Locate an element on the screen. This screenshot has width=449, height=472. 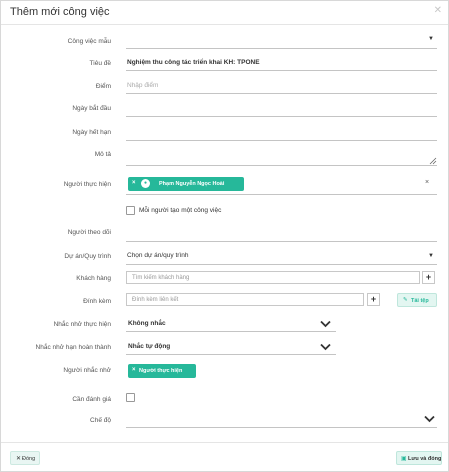
close-button: ✕ Đóng is located at coordinates (25, 458).